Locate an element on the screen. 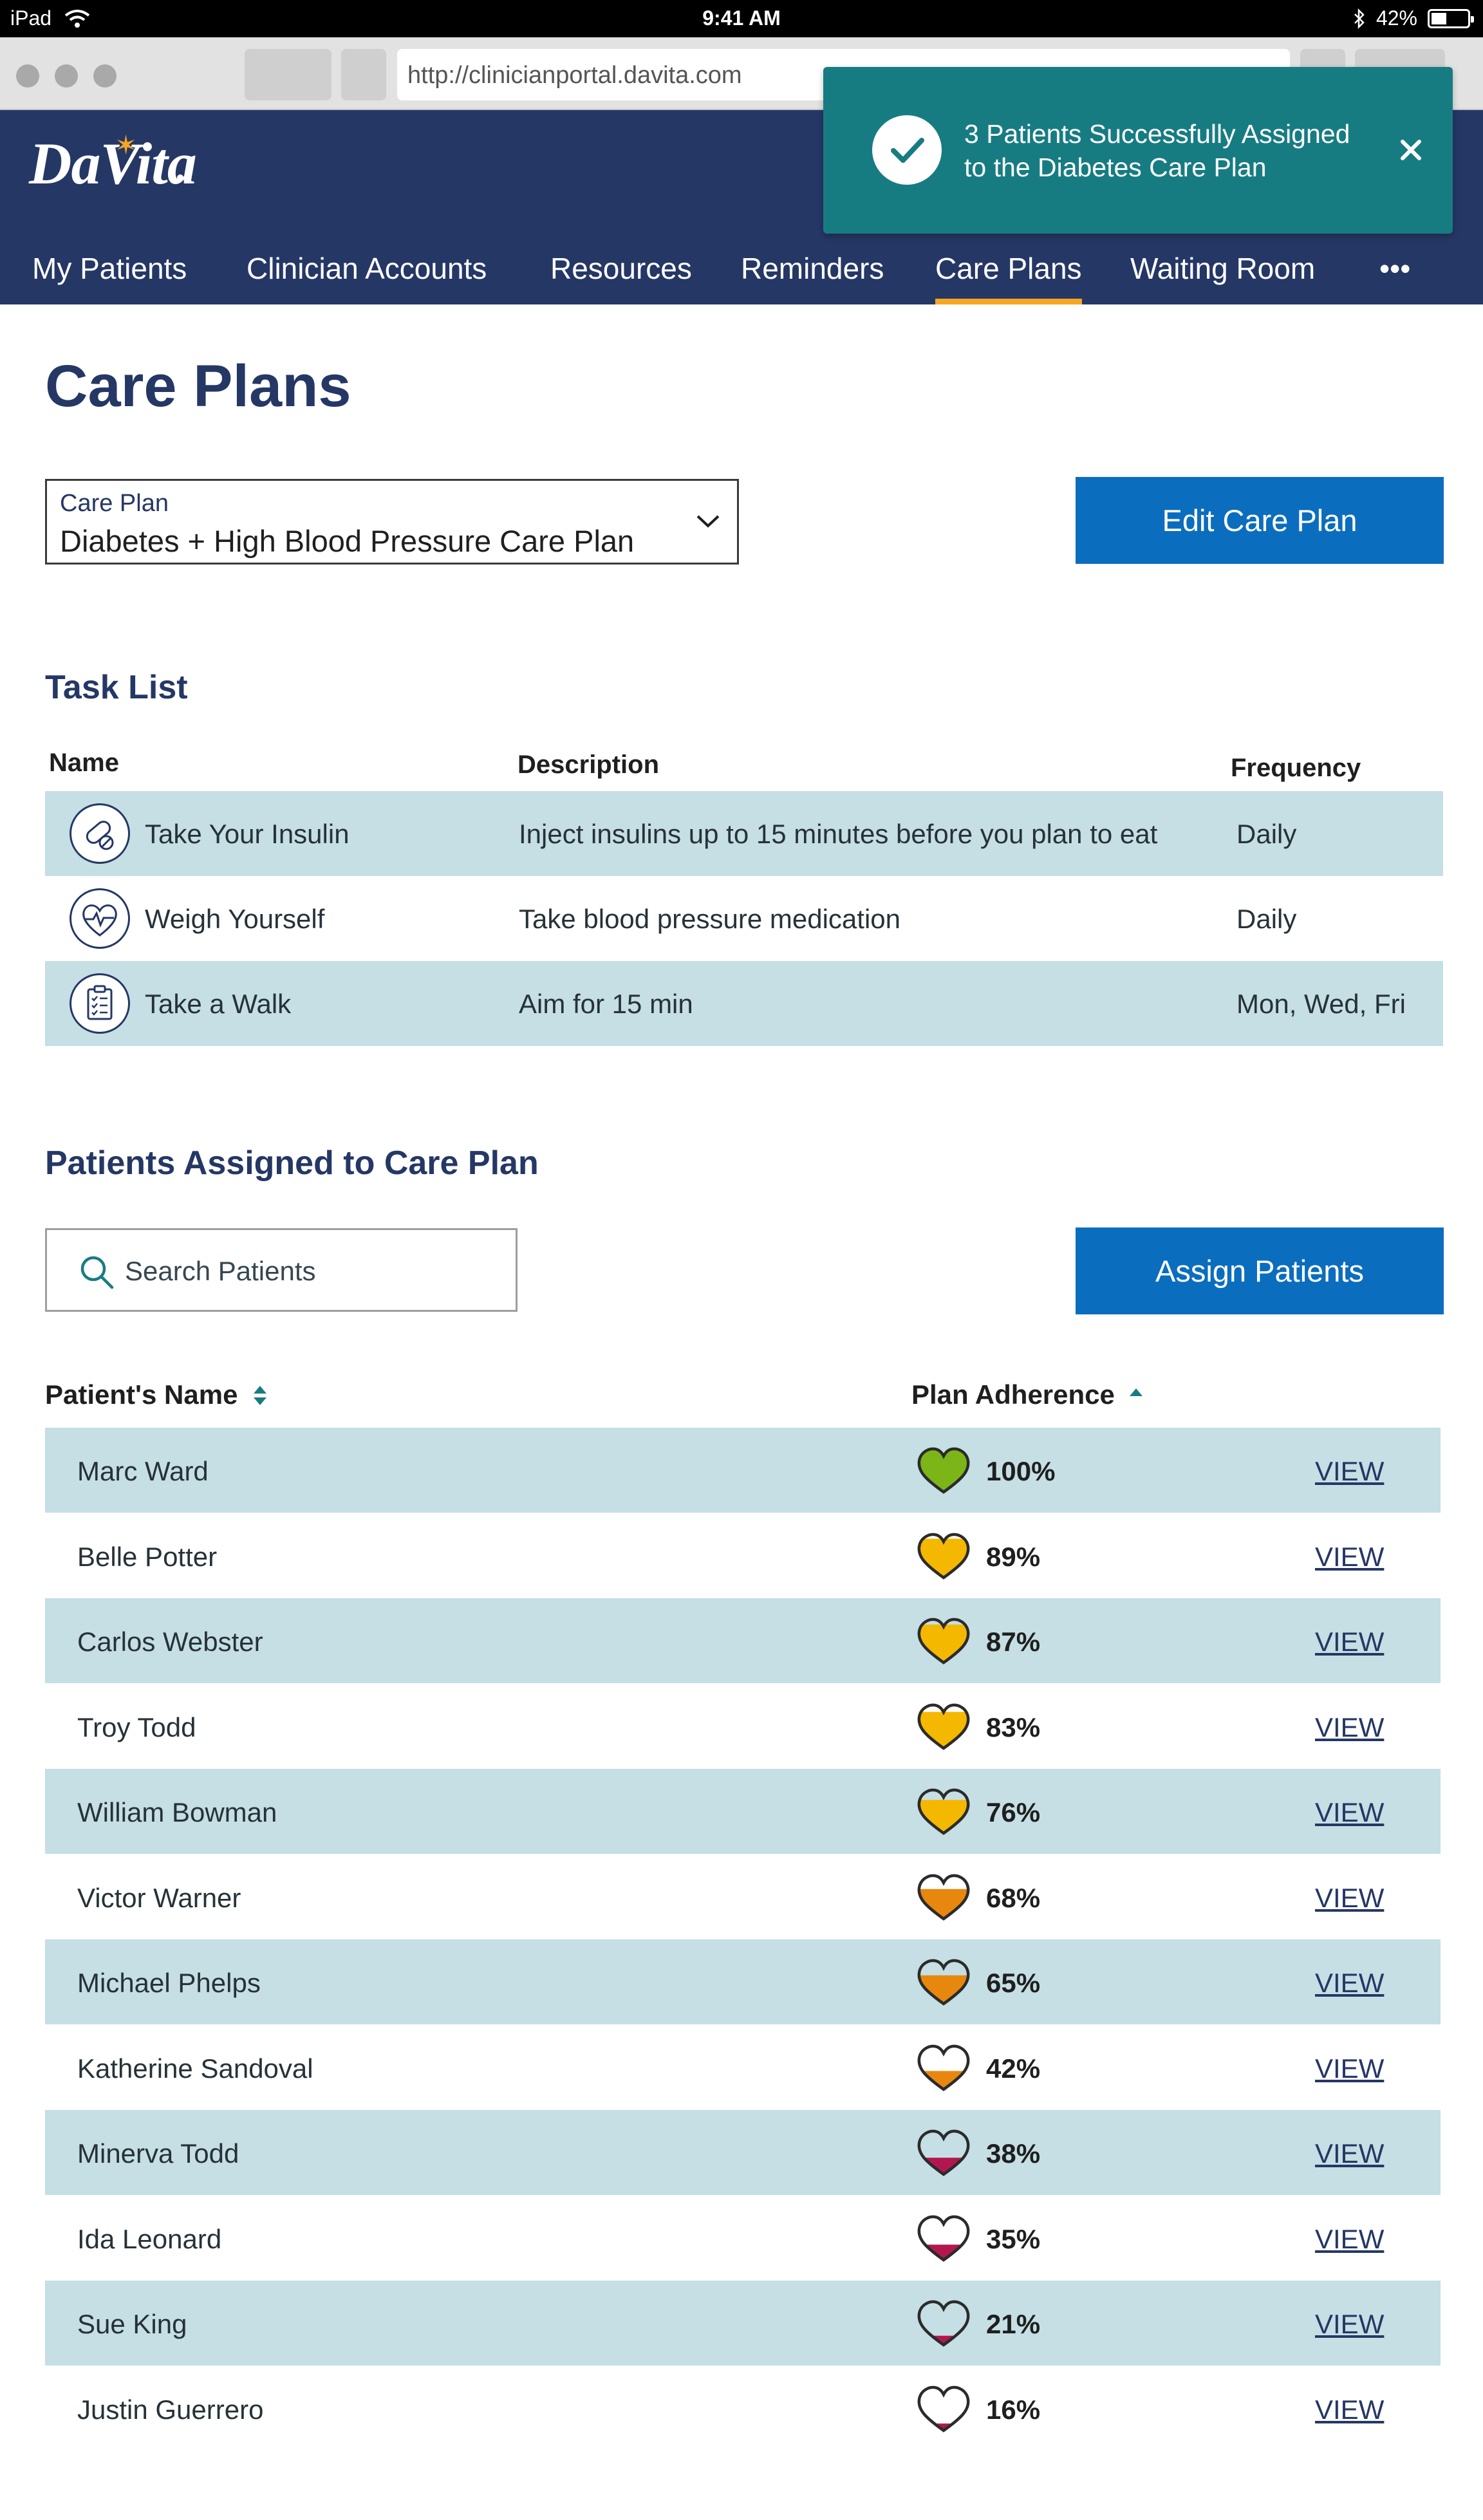 Image resolution: width=1483 pixels, height=2520 pixels. logo-dot is located at coordinates (180, 177).